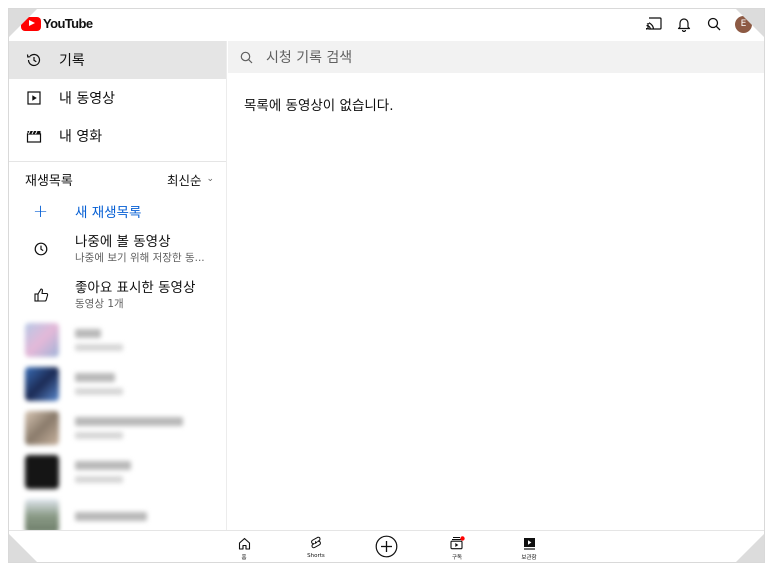  Describe the element at coordinates (49, 181) in the screenshot. I see `playlists-heading: 재생목록` at that location.